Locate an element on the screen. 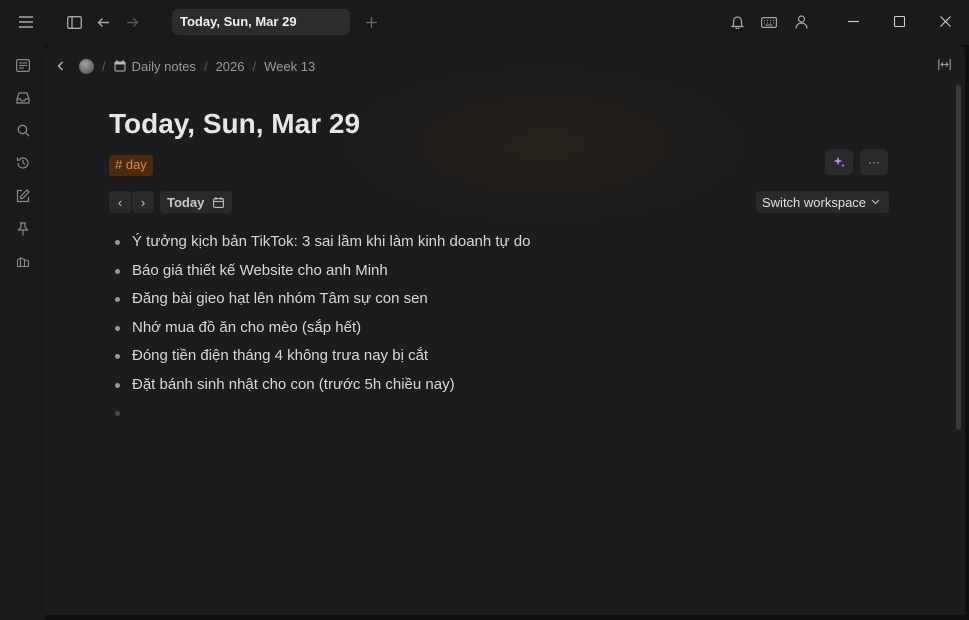 The image size is (969, 620). today-label: Today is located at coordinates (186, 202).